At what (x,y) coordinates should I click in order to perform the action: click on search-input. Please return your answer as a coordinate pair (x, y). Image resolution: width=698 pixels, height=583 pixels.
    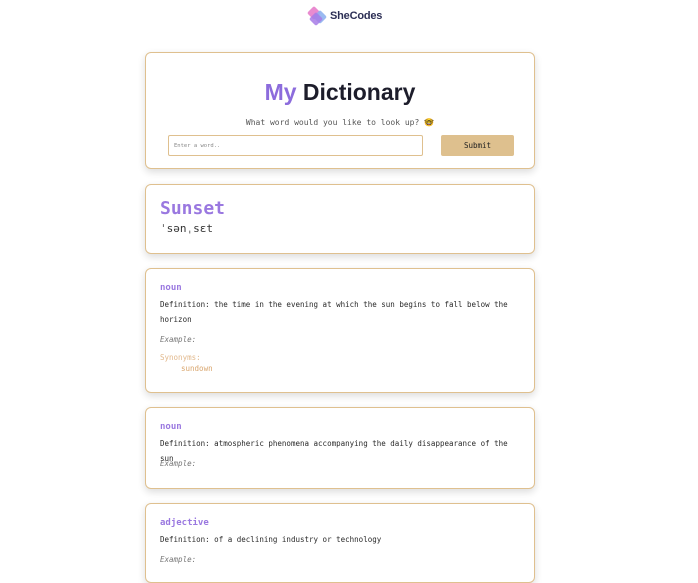
    Looking at the image, I should click on (295, 145).